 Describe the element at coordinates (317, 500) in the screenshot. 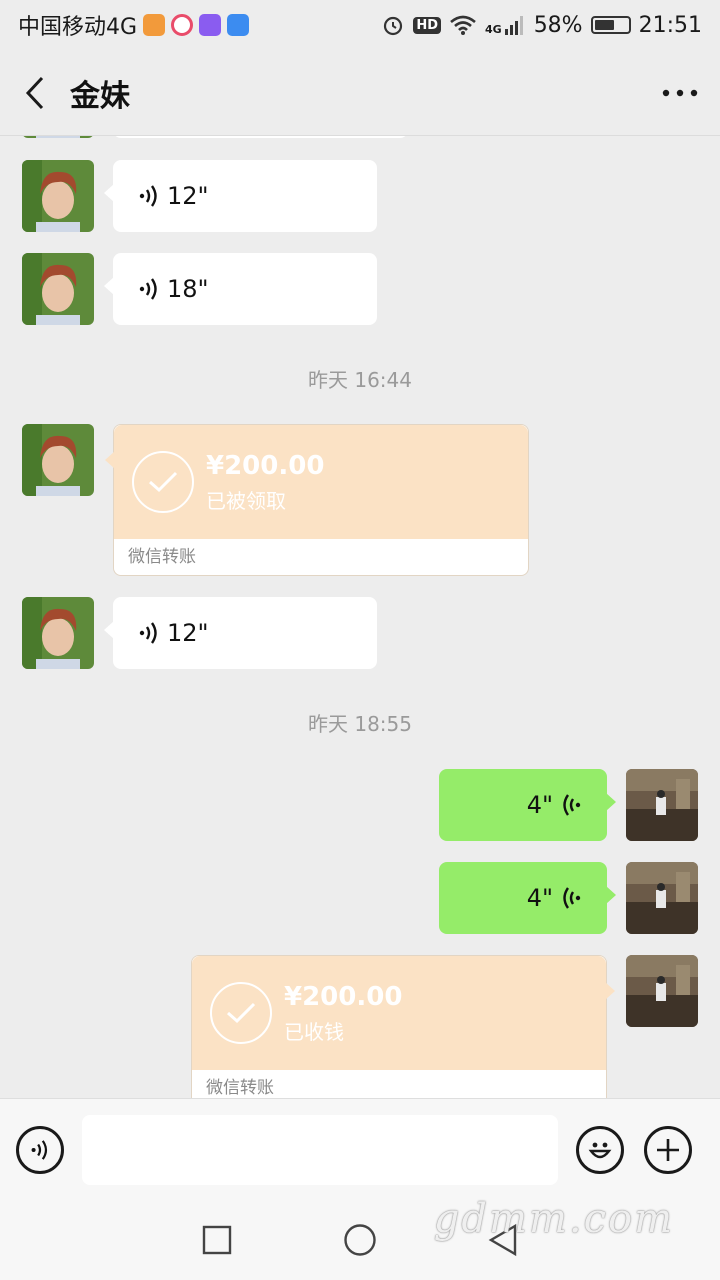

I see `transfer-card: ¥200.00 已被领取 微信转账` at that location.